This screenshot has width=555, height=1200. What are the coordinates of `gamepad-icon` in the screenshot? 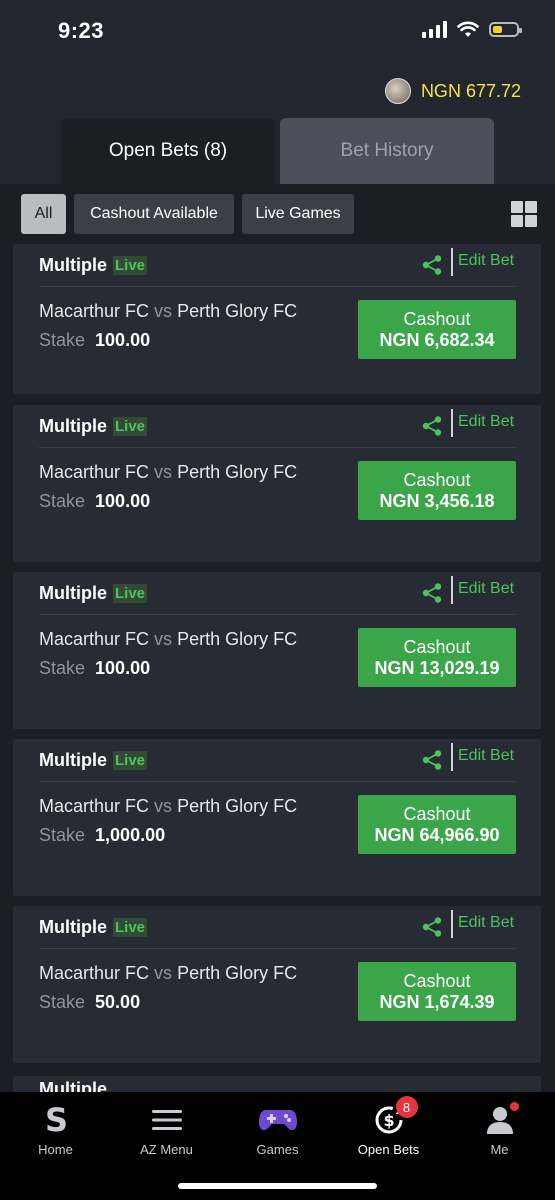 It's located at (278, 1120).